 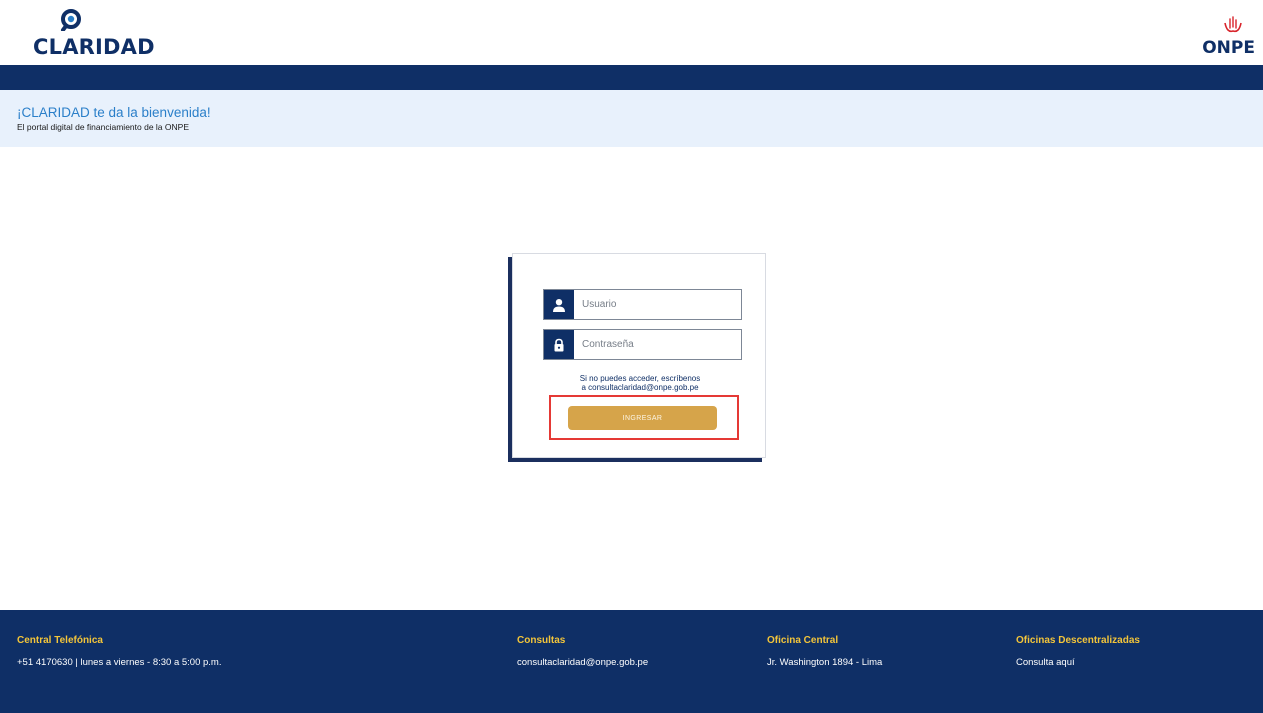 What do you see at coordinates (631, 32) in the screenshot?
I see `top-header: CLARIDAD ONPE` at bounding box center [631, 32].